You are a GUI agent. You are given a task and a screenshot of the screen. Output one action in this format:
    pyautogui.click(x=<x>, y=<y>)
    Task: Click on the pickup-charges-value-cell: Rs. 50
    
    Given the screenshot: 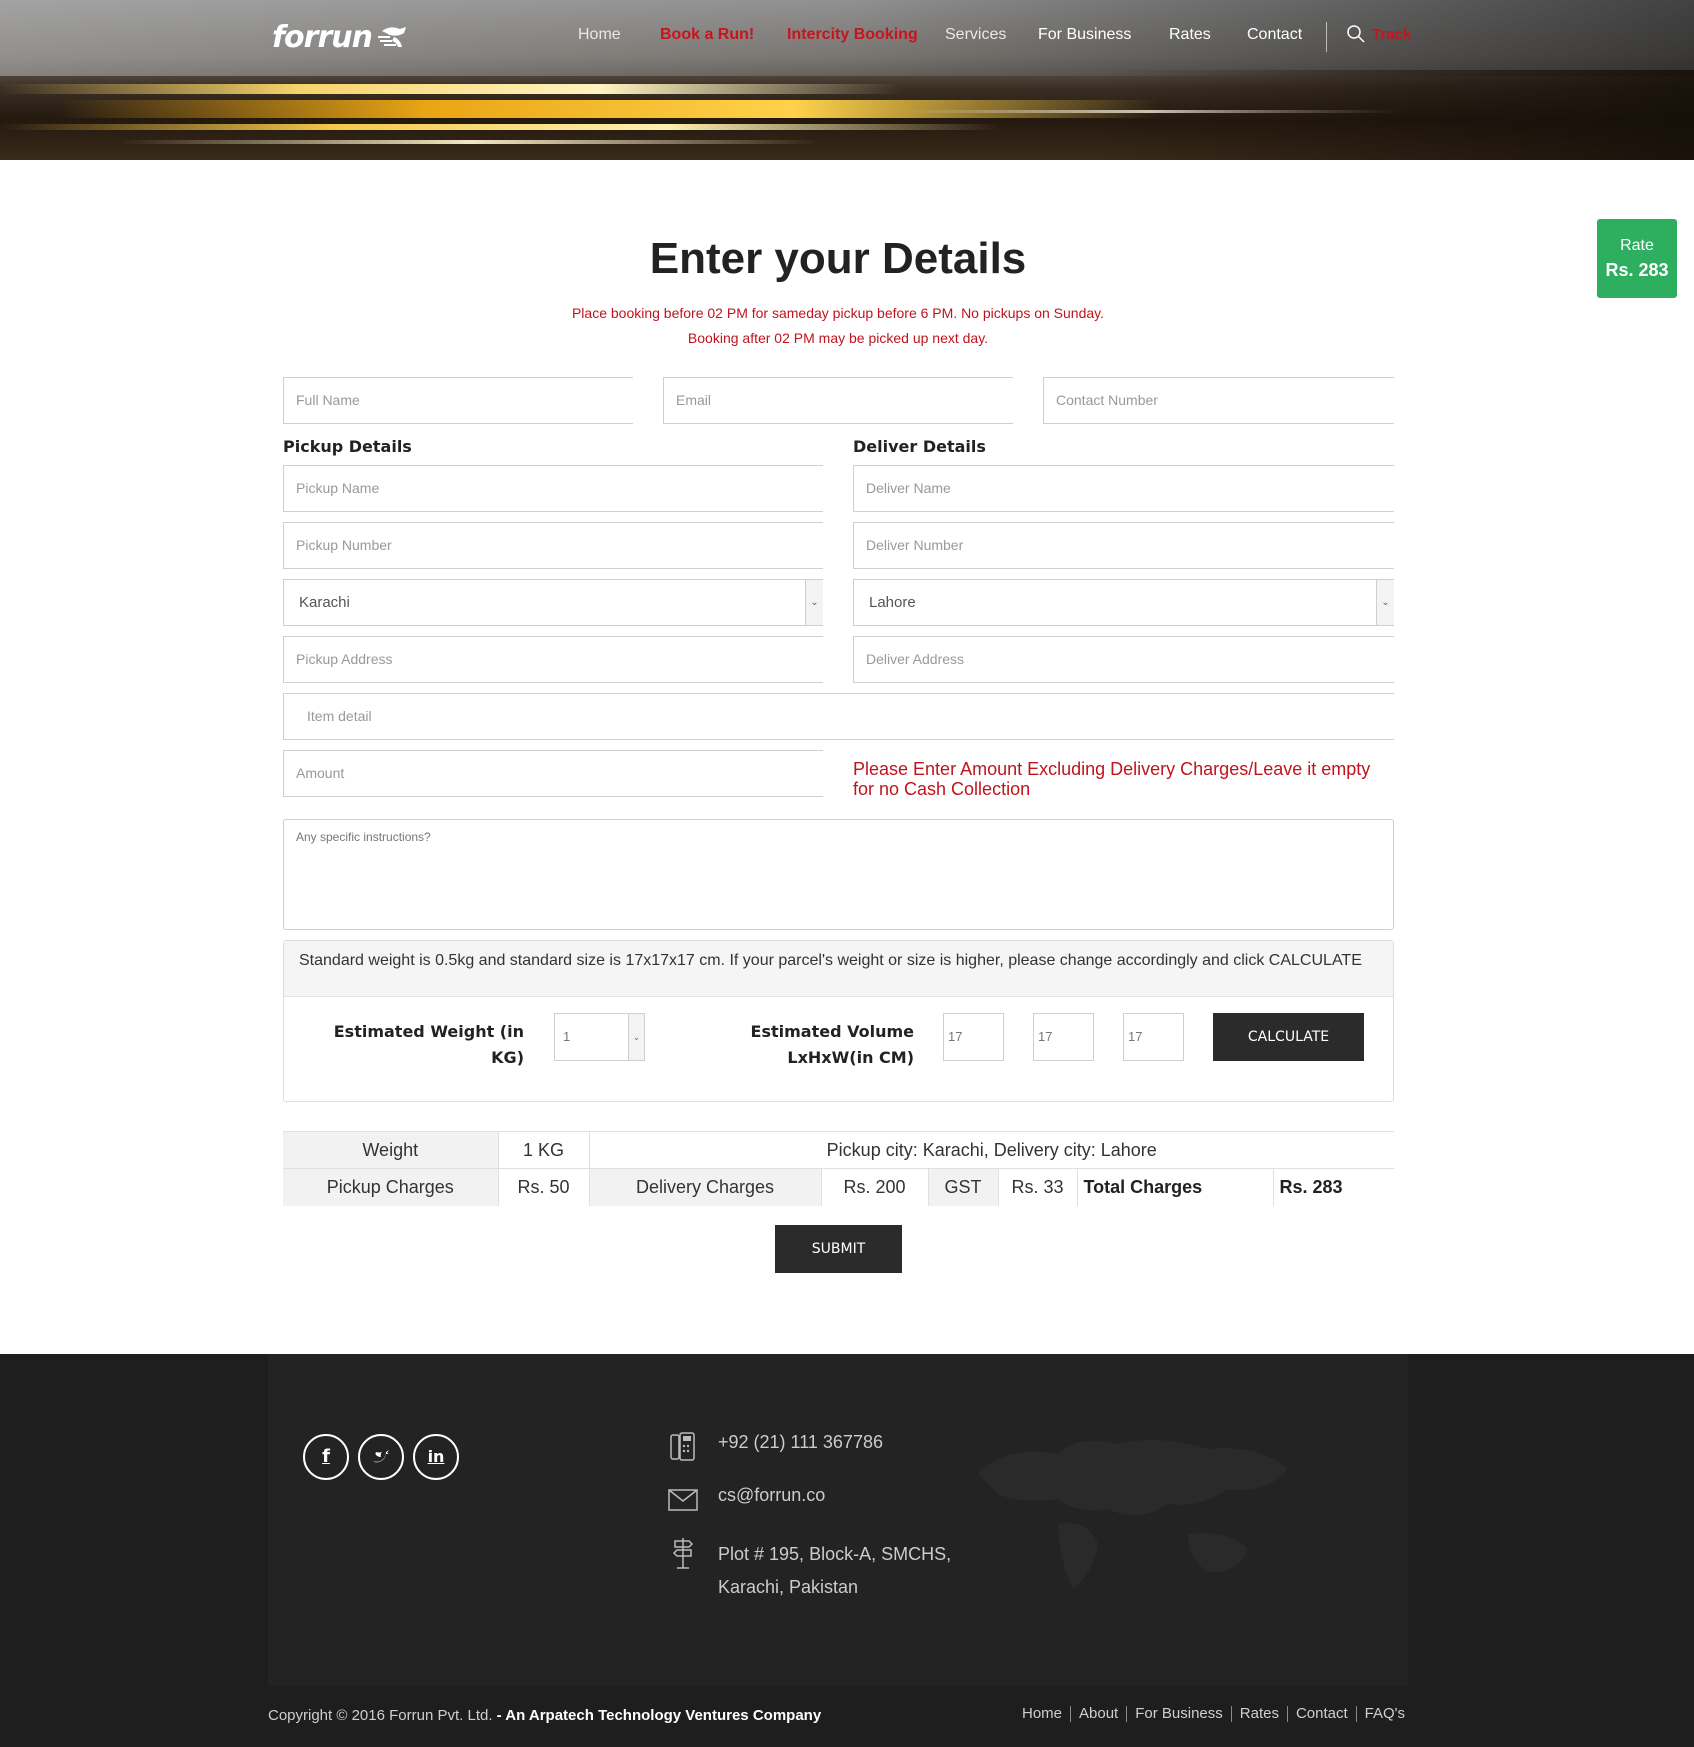 What is the action you would take?
    pyautogui.click(x=543, y=1187)
    